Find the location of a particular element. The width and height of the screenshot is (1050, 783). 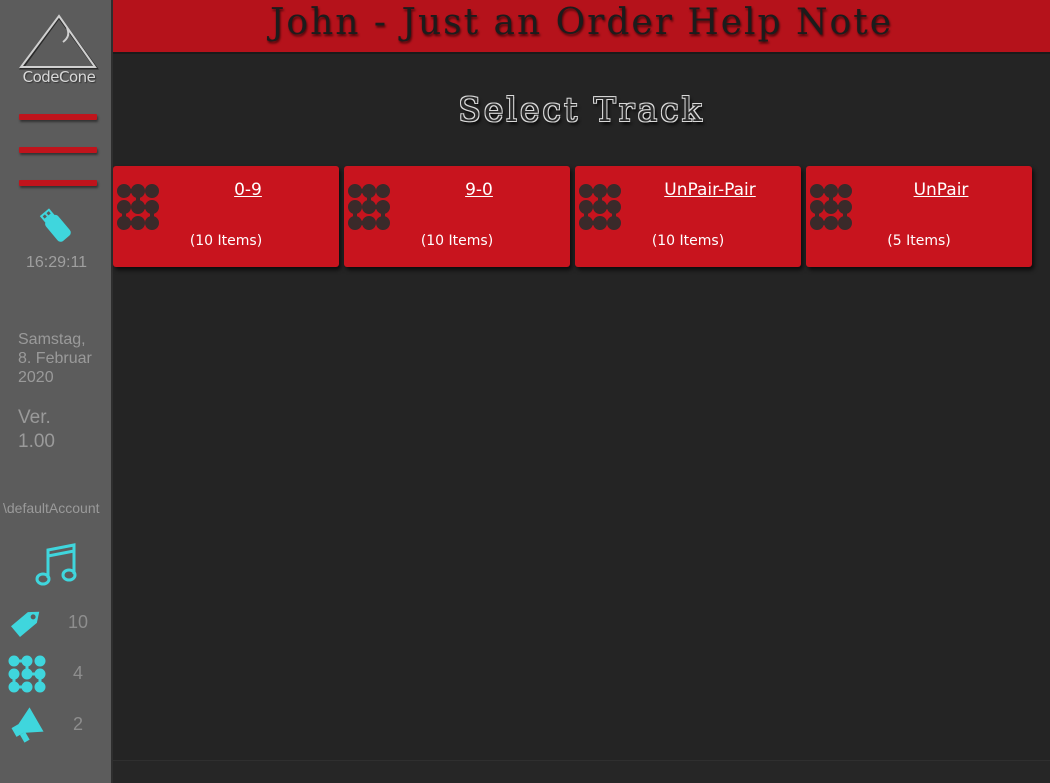

date-display: Samstag, 8. Februar 2020 is located at coordinates (64, 358).